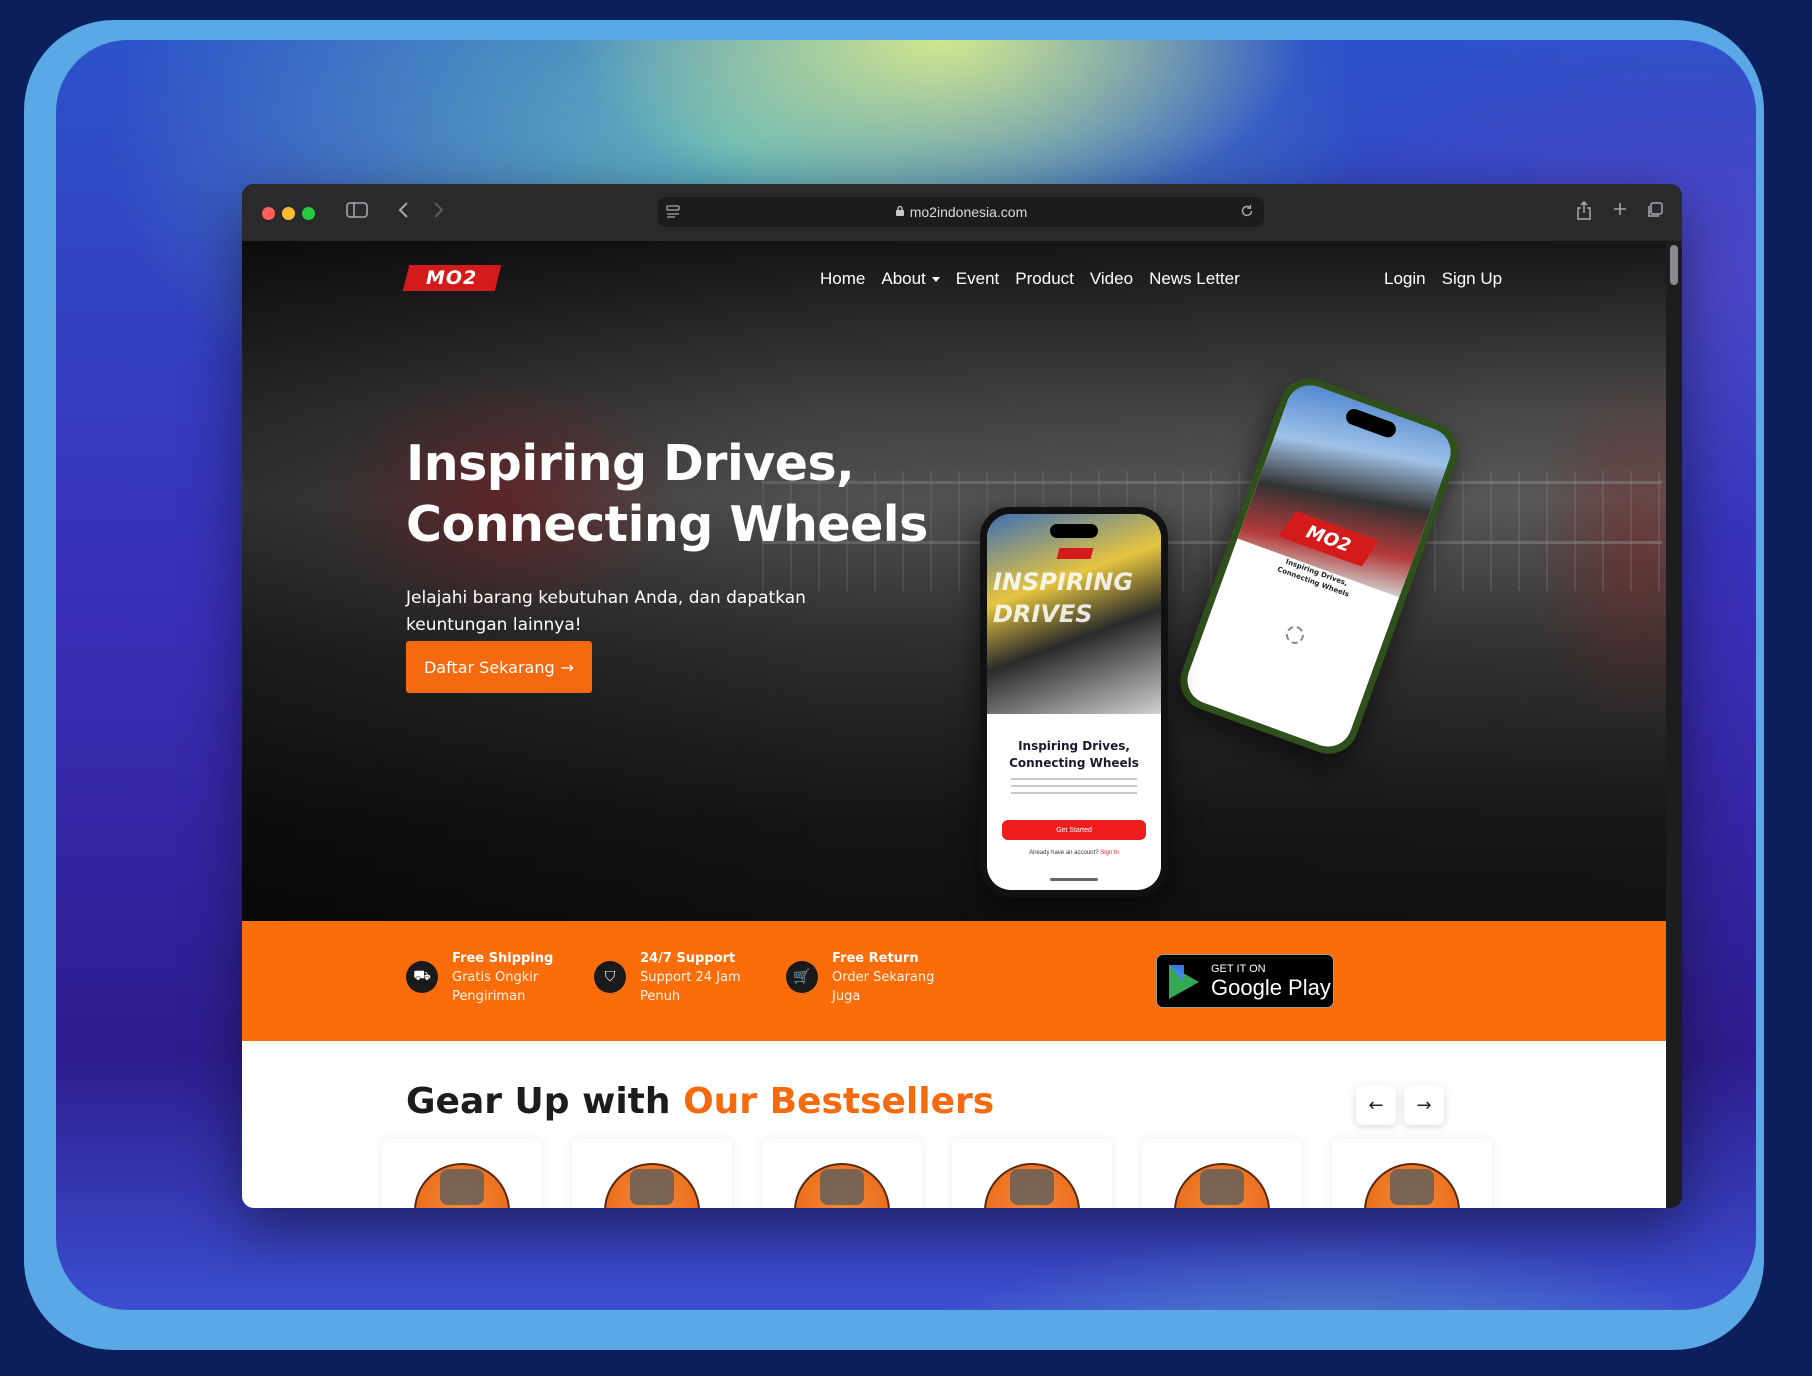 The width and height of the screenshot is (1812, 1376). What do you see at coordinates (1472, 279) in the screenshot?
I see `signup-link: Sign Up` at bounding box center [1472, 279].